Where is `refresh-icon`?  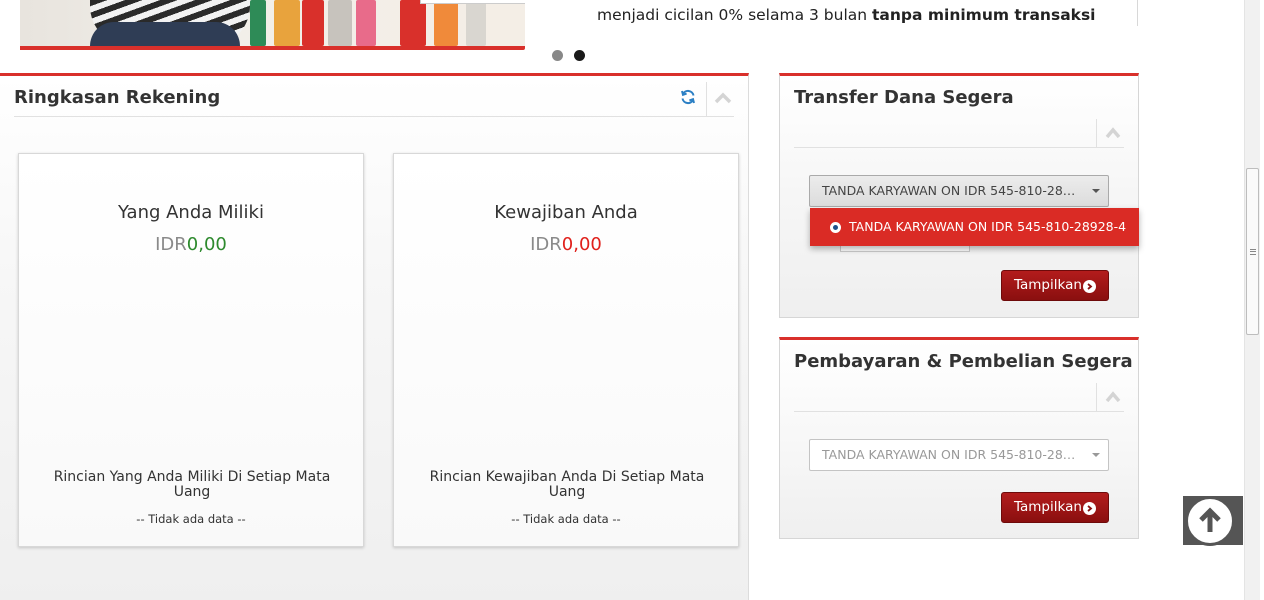
refresh-icon is located at coordinates (688, 99).